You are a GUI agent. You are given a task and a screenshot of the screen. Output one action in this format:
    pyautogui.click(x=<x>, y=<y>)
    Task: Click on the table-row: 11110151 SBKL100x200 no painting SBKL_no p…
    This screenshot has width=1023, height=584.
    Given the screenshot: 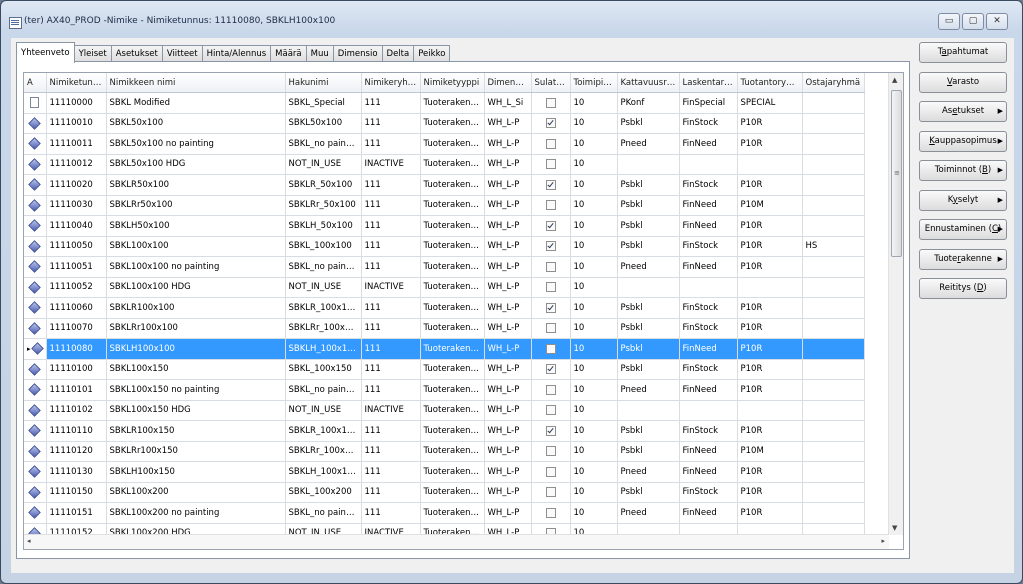 What is the action you would take?
    pyautogui.click(x=444, y=513)
    